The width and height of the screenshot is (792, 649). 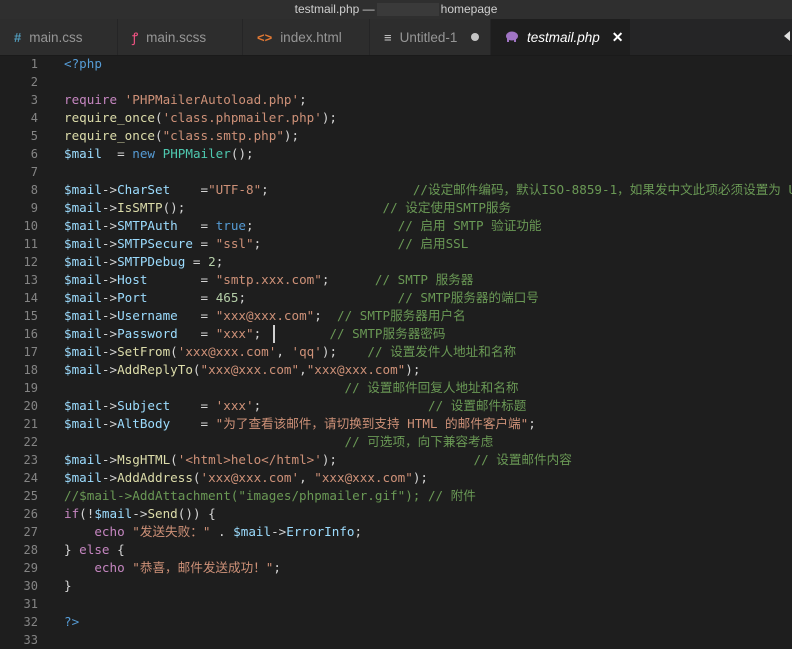 What do you see at coordinates (396, 604) in the screenshot?
I see `code-line: 31` at bounding box center [396, 604].